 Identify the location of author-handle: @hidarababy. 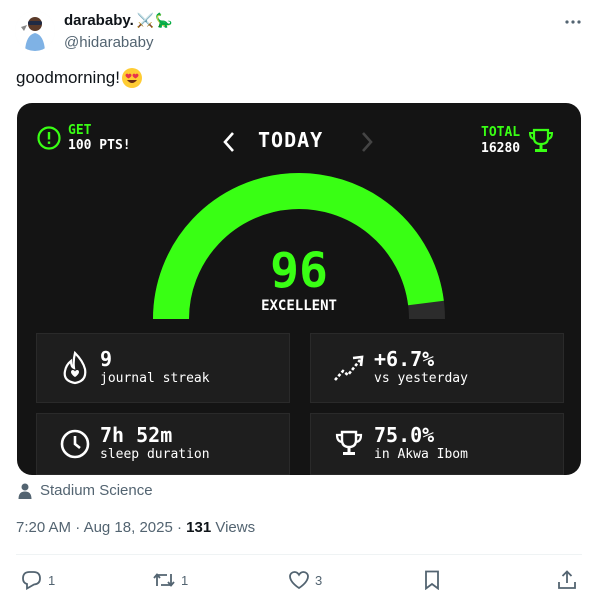
(108, 42).